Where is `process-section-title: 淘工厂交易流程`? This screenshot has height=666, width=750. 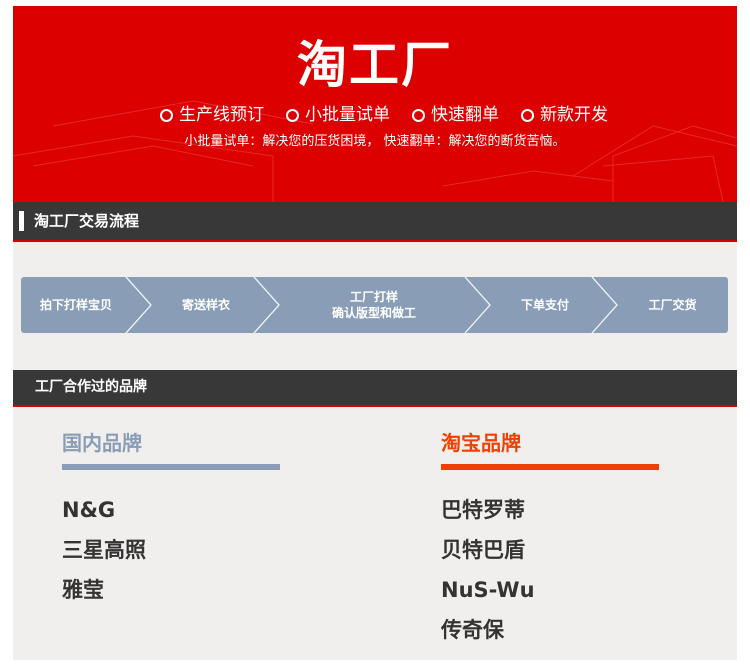
process-section-title: 淘工厂交易流程 is located at coordinates (87, 221).